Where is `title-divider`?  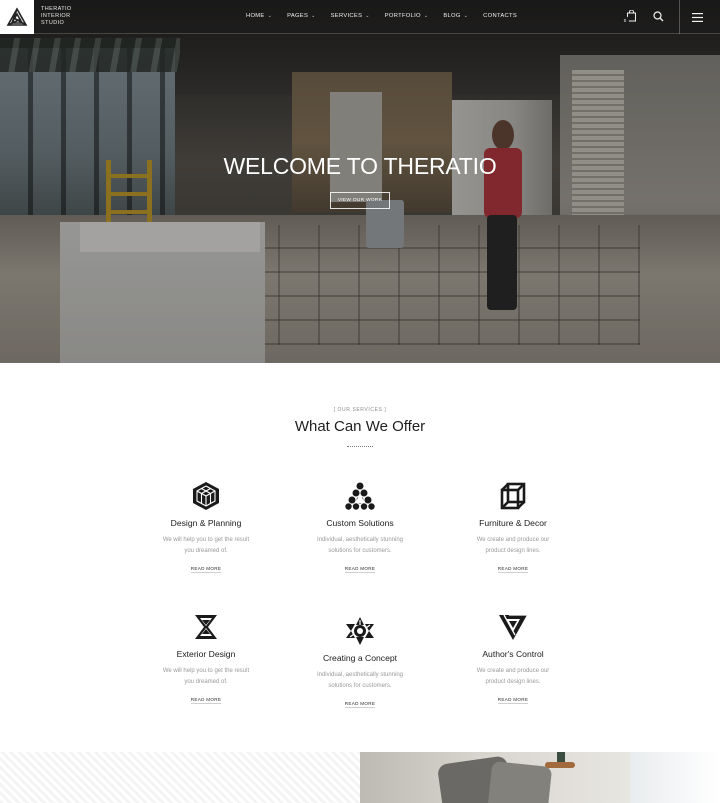 title-divider is located at coordinates (360, 446).